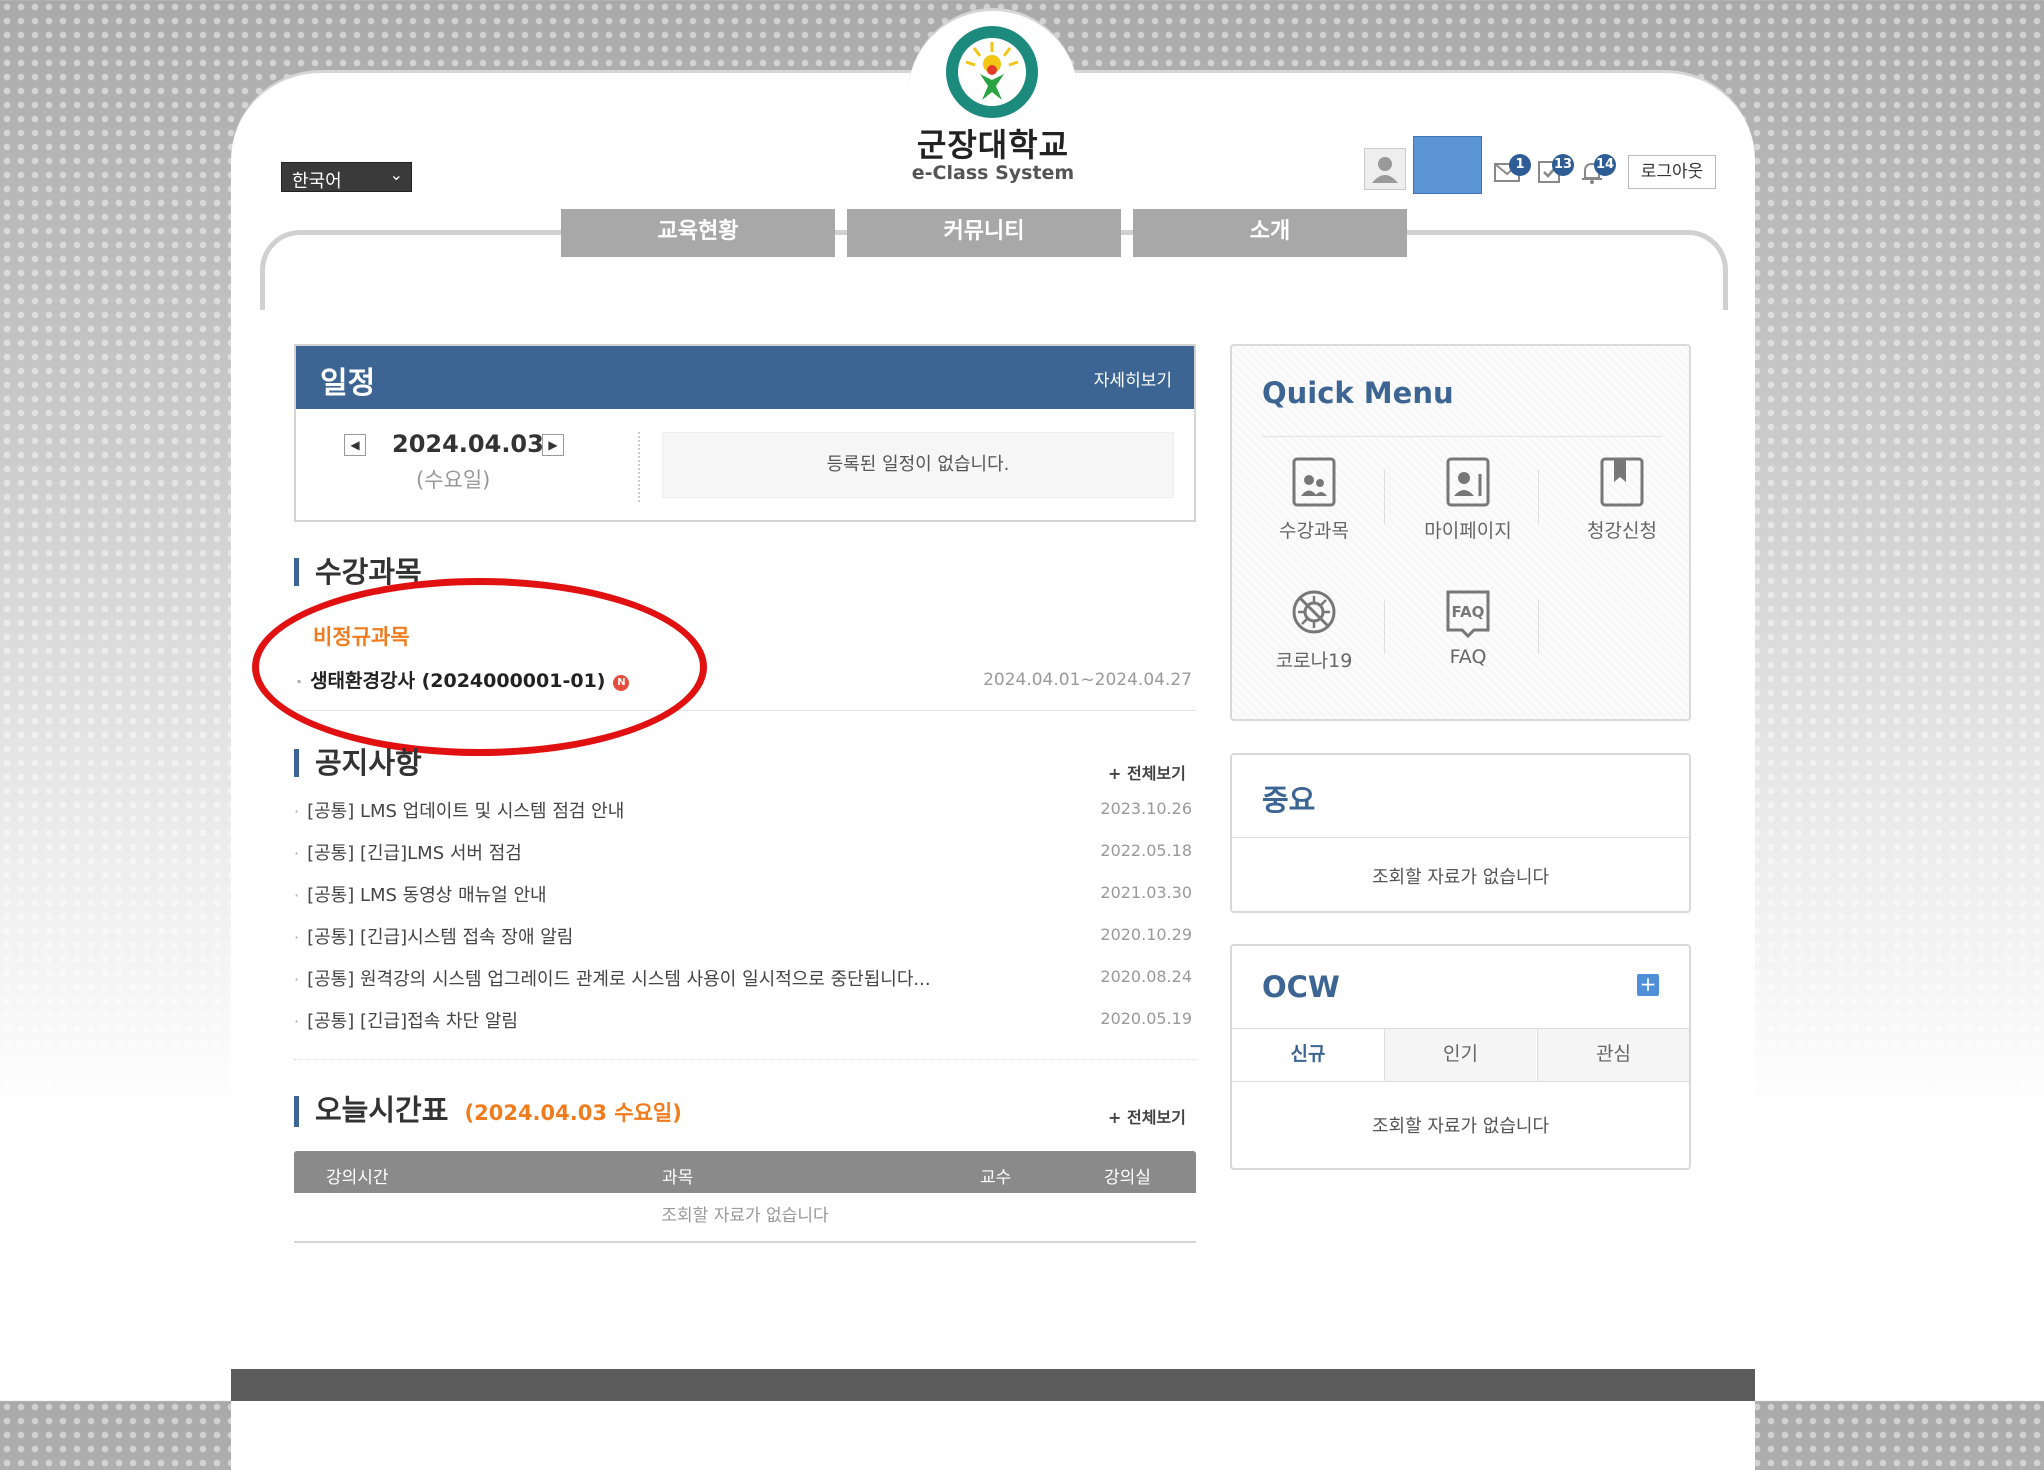  I want to click on chevron-down-icon: ⌄, so click(396, 174).